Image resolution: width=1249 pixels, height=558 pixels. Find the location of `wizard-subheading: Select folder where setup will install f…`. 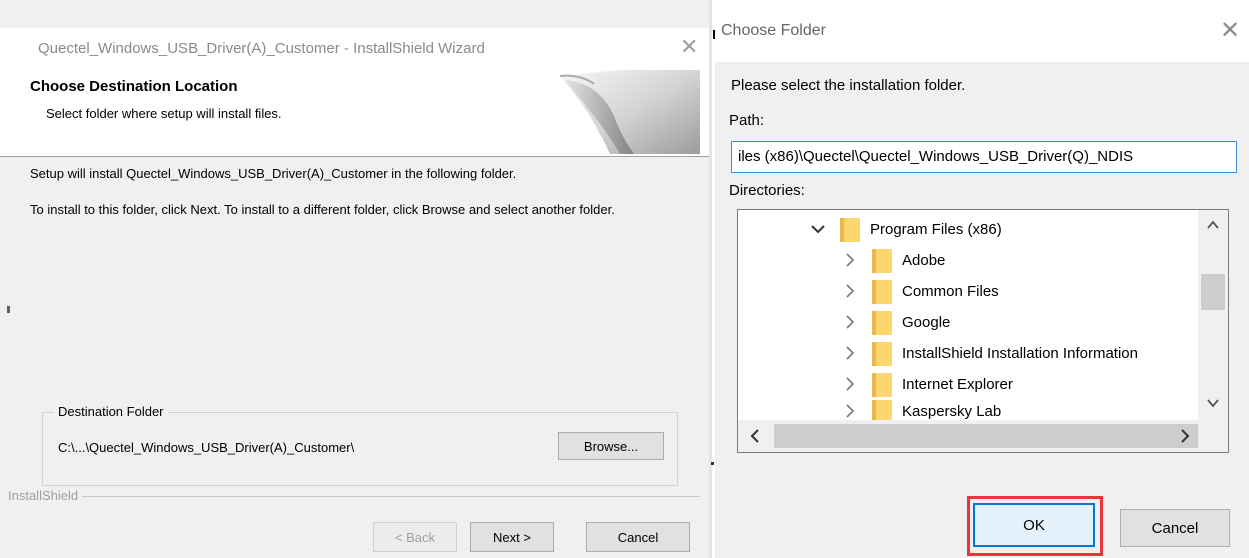

wizard-subheading: Select folder where setup will install f… is located at coordinates (164, 113).